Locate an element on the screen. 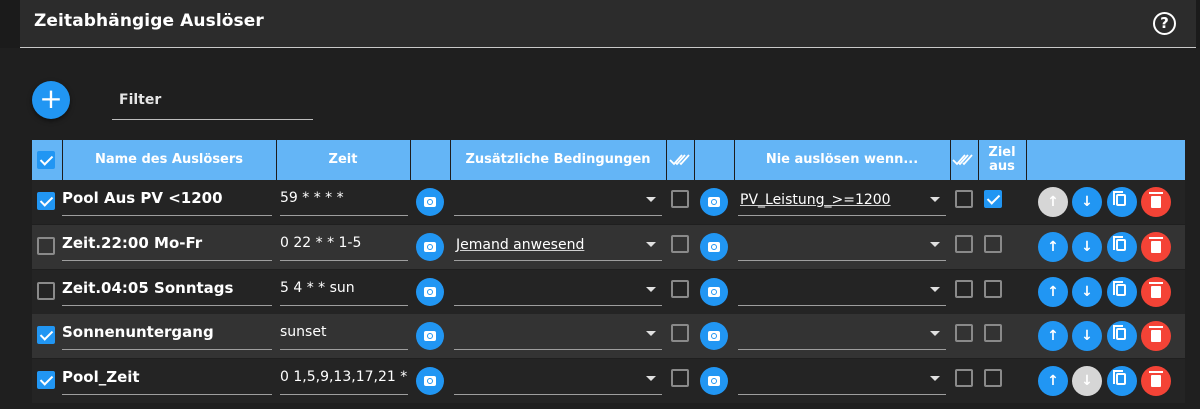 Image resolution: width=1200 pixels, height=409 pixels. help-icon: ? is located at coordinates (1164, 23).